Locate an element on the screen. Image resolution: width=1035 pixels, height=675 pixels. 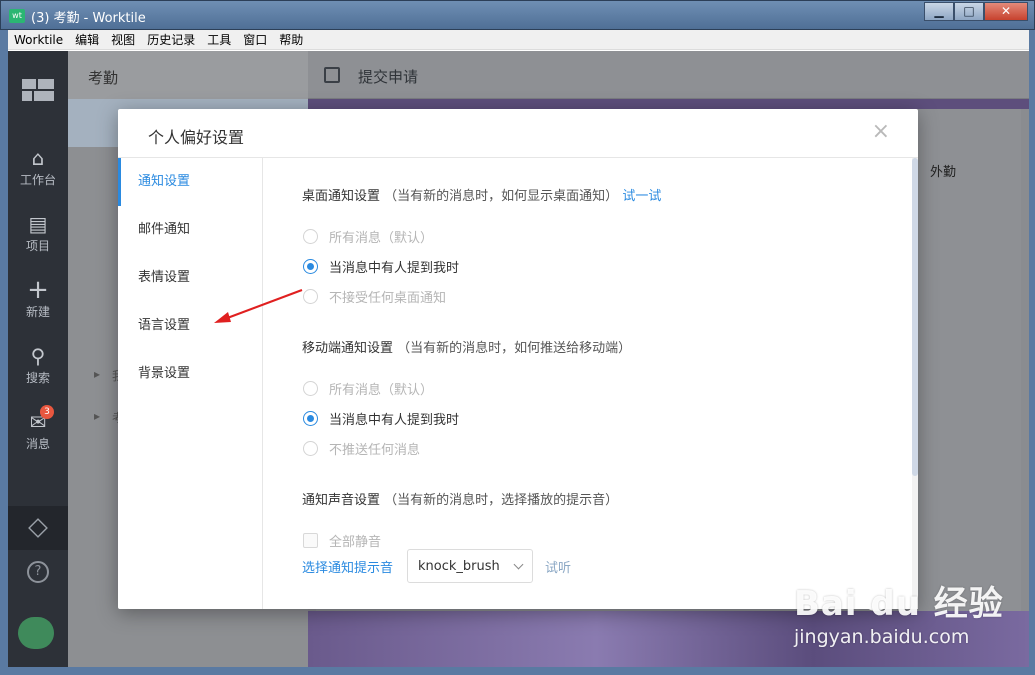
sidebar-item-label: 消息 is located at coordinates (37, 444).